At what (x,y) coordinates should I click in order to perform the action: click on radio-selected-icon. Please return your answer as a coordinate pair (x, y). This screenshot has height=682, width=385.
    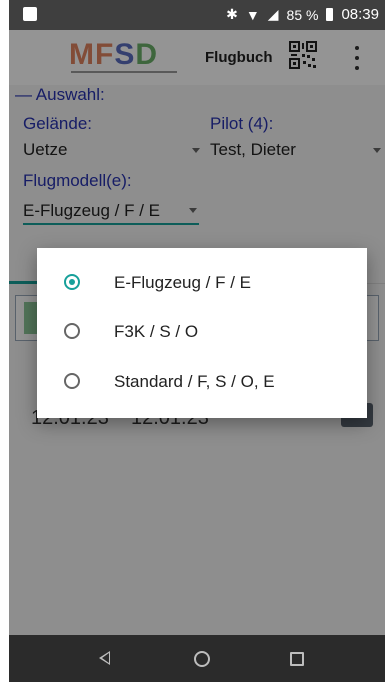
    Looking at the image, I should click on (72, 282).